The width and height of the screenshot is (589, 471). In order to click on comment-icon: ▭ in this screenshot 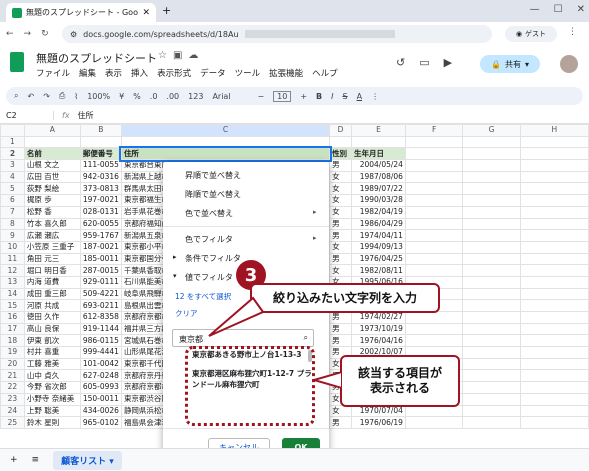, I will do `click(424, 62)`.